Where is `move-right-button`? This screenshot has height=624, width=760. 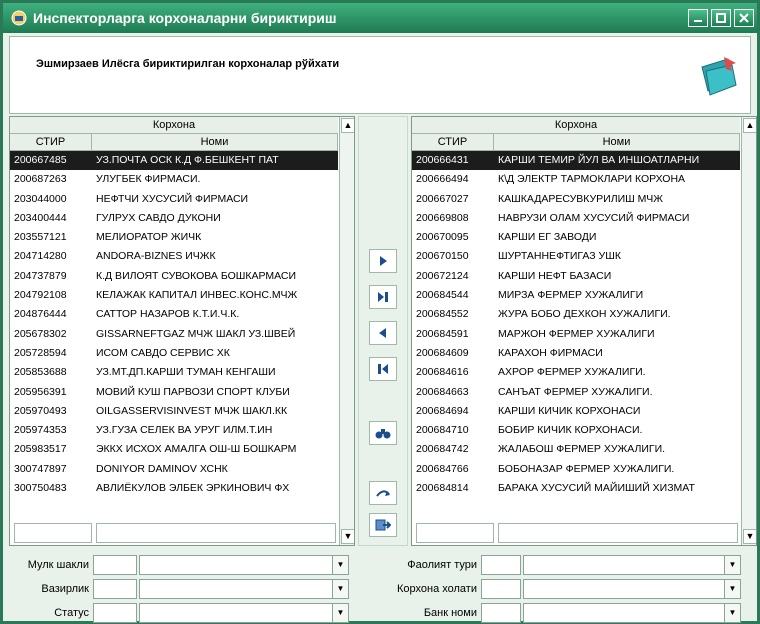
move-right-button is located at coordinates (383, 261).